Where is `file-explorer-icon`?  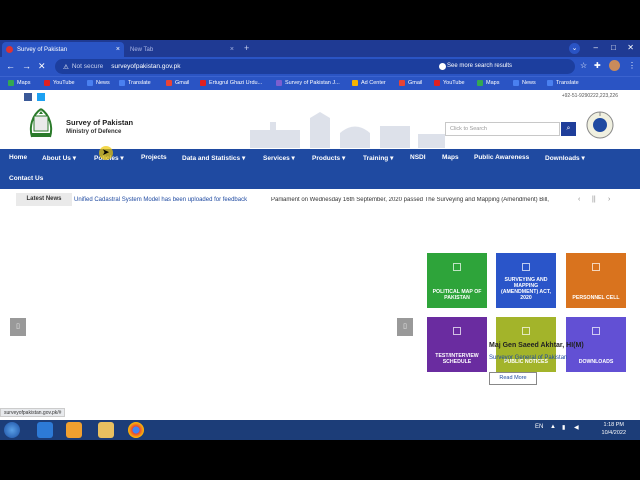
file-explorer-icon is located at coordinates (106, 430).